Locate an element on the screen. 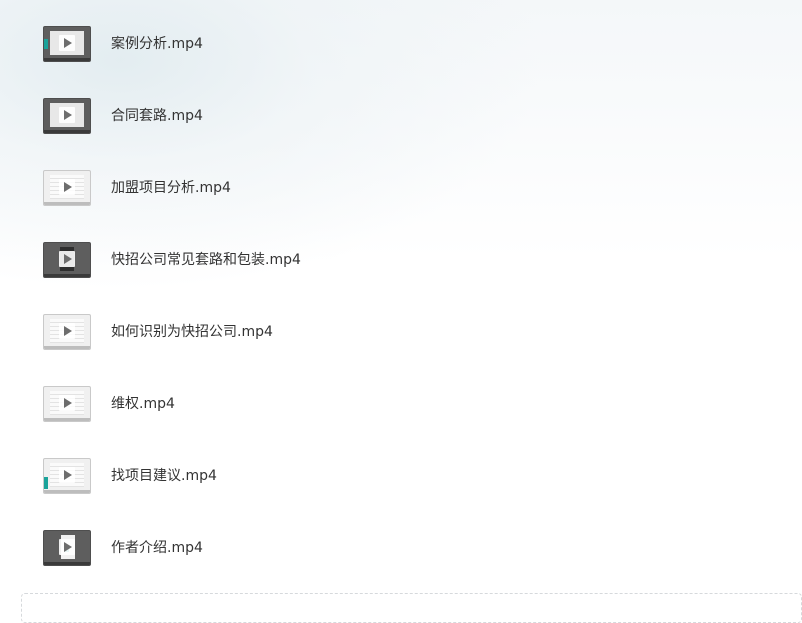 The image size is (802, 623). file-name: 如何识别为快招公司.mp4 is located at coordinates (192, 332).